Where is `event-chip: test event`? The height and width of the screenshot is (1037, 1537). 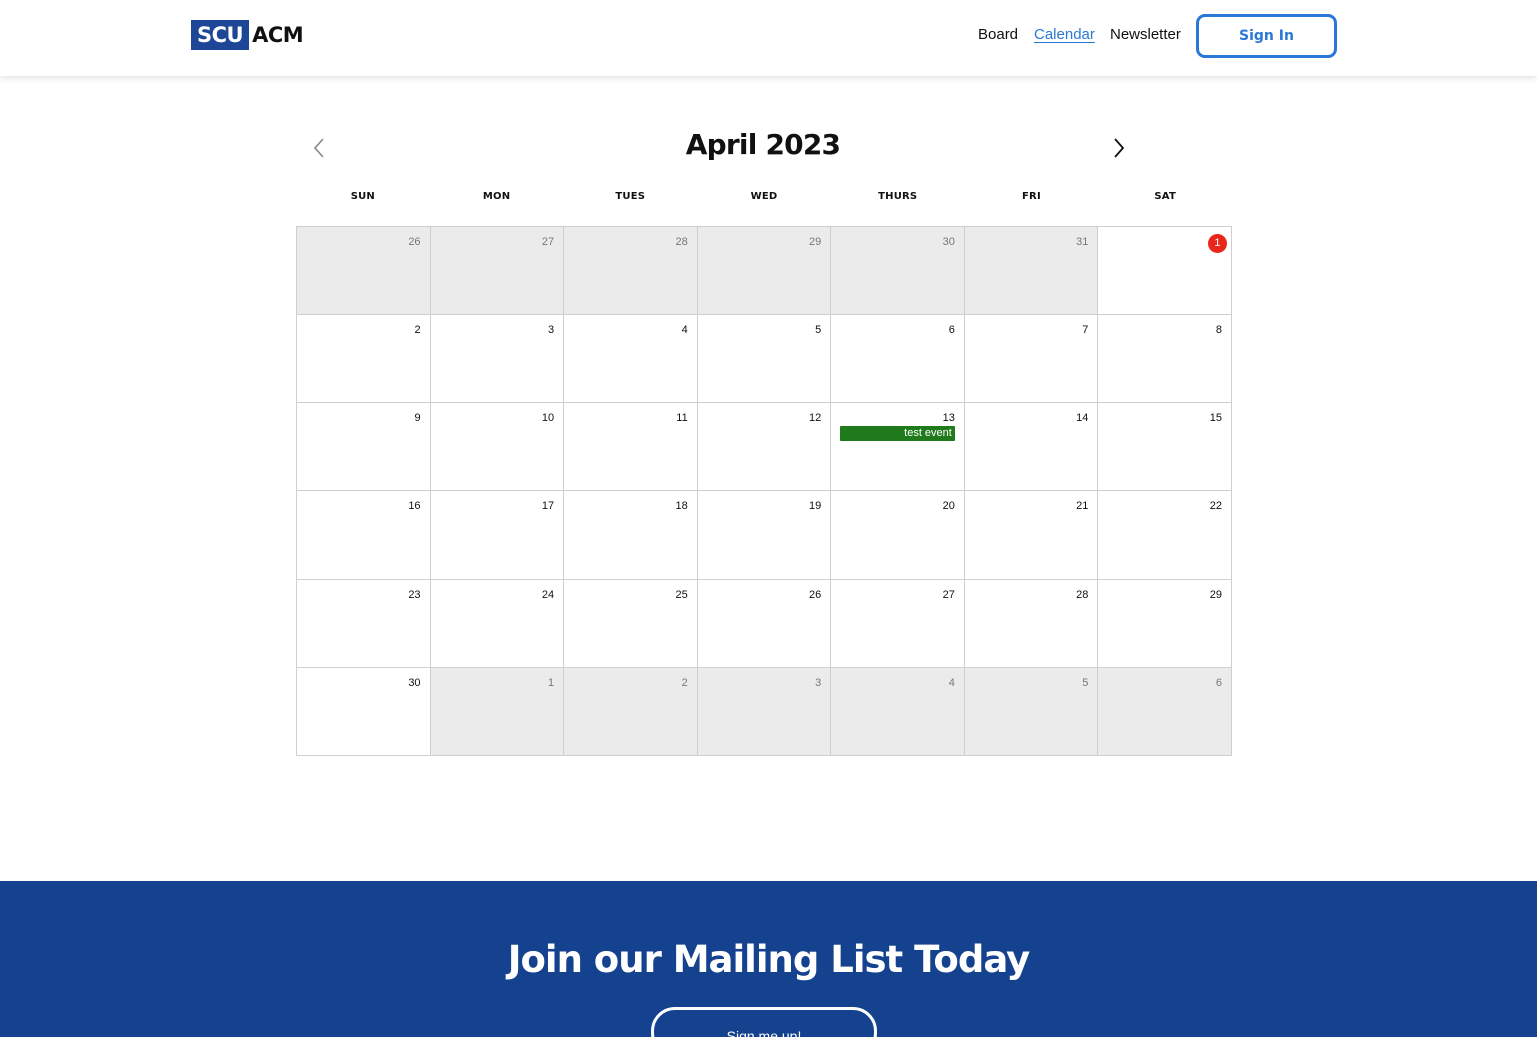
event-chip: test event is located at coordinates (897, 434).